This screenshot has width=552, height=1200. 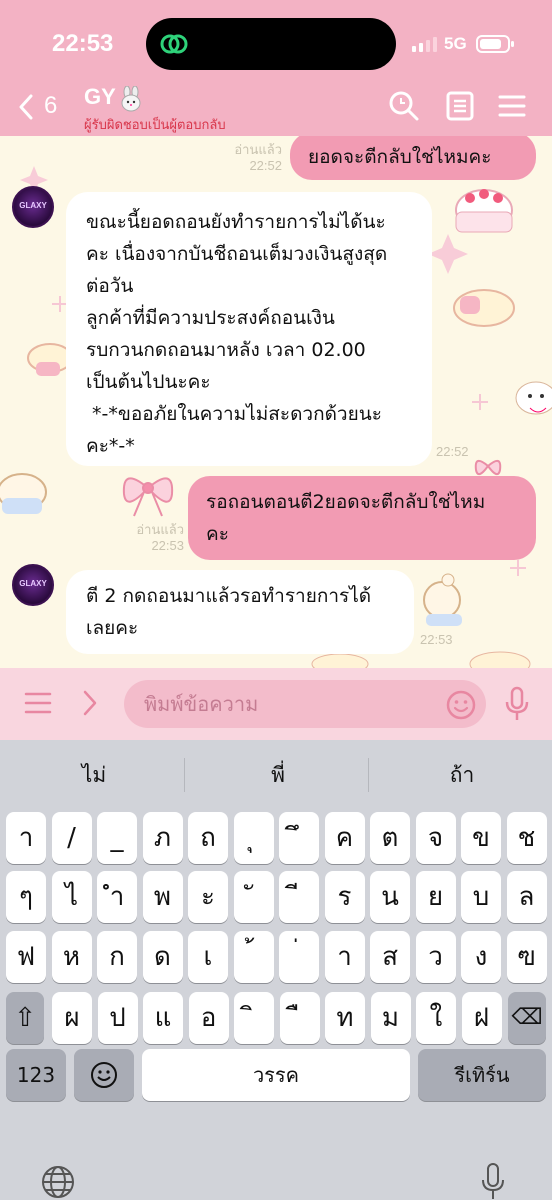 What do you see at coordinates (237, 254) in the screenshot?
I see `message-line: คะ เนื่องจากบันชีถอนเต็มวงเงินสูงสุด` at bounding box center [237, 254].